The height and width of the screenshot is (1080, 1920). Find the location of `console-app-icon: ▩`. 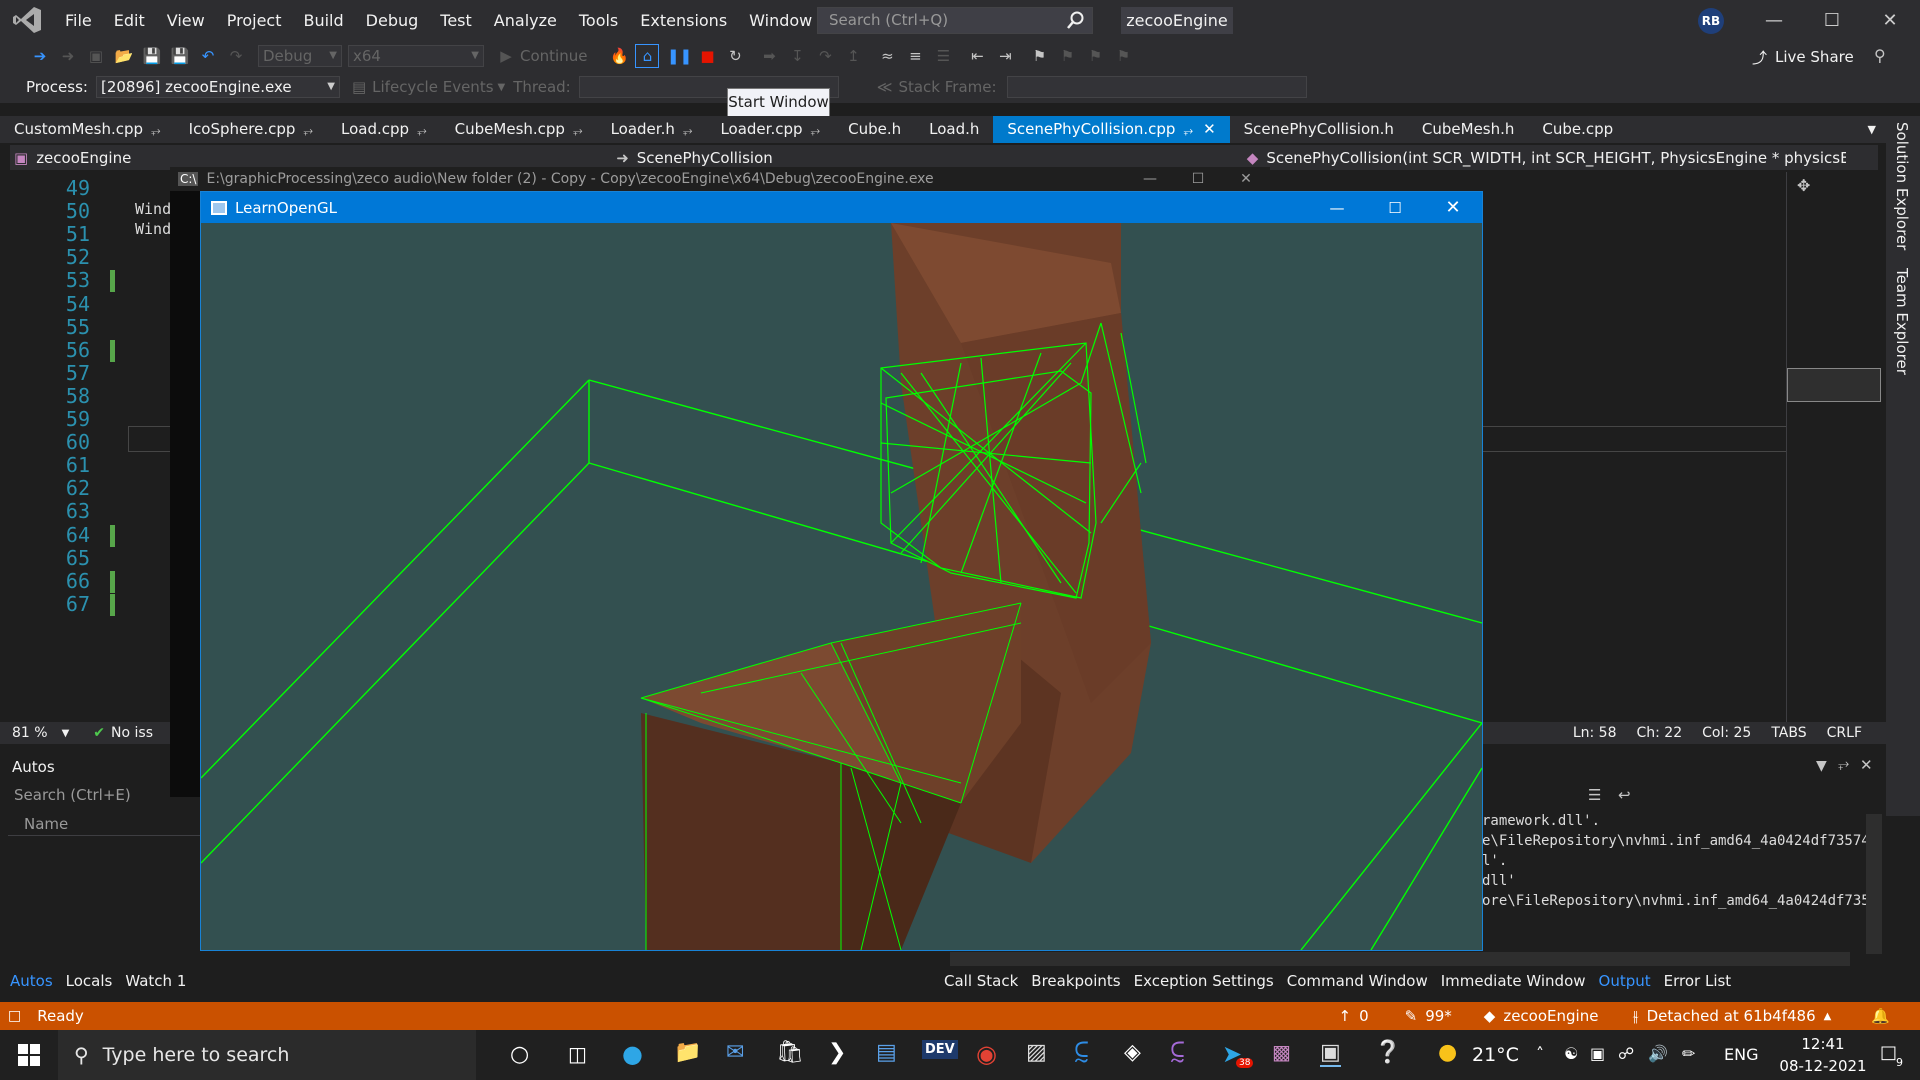

console-app-icon: ▩ is located at coordinates (1281, 1052).